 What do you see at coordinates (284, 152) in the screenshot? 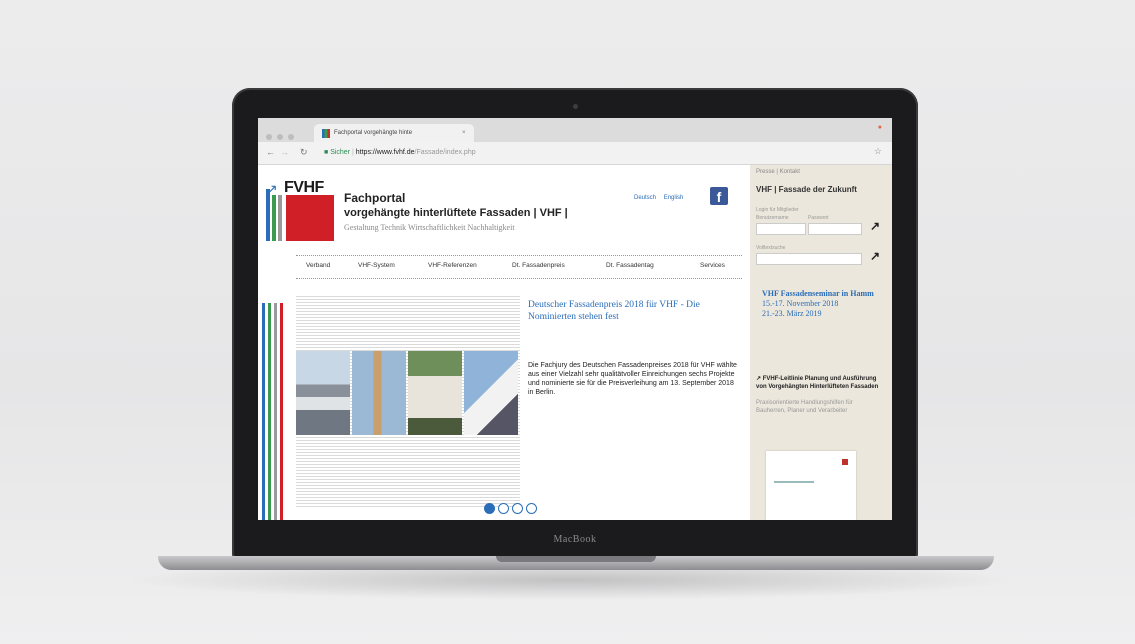
I see `forward-icon: →` at bounding box center [284, 152].